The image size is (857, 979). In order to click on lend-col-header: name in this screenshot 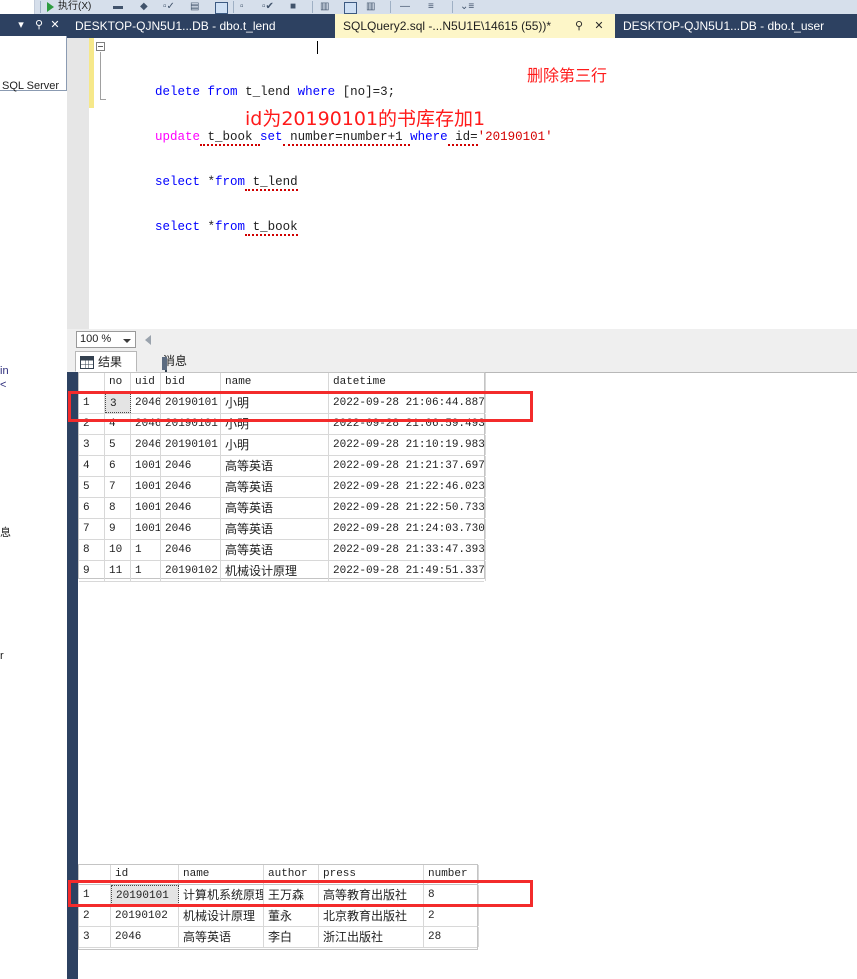, I will do `click(275, 382)`.